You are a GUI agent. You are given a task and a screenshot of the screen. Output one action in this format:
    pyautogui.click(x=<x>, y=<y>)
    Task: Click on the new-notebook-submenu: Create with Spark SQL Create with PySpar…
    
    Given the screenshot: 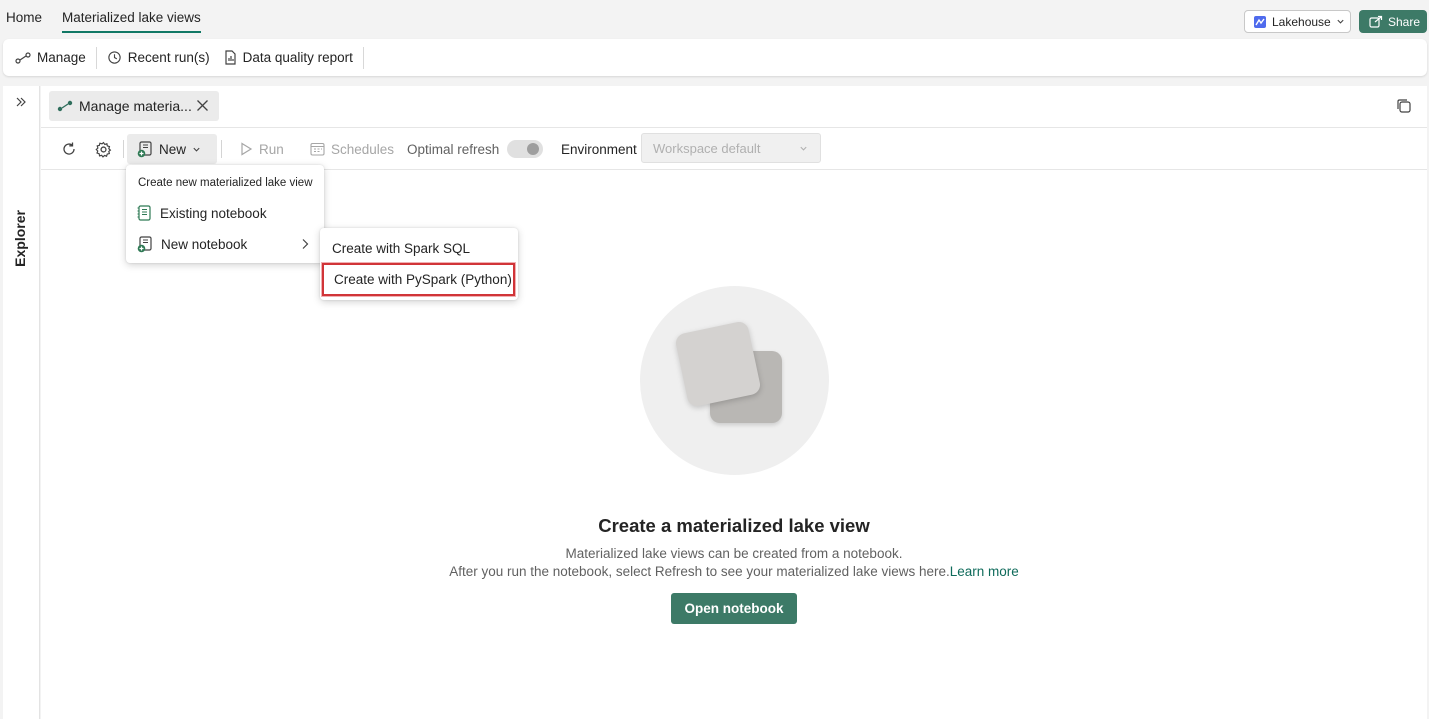 What is the action you would take?
    pyautogui.click(x=419, y=264)
    